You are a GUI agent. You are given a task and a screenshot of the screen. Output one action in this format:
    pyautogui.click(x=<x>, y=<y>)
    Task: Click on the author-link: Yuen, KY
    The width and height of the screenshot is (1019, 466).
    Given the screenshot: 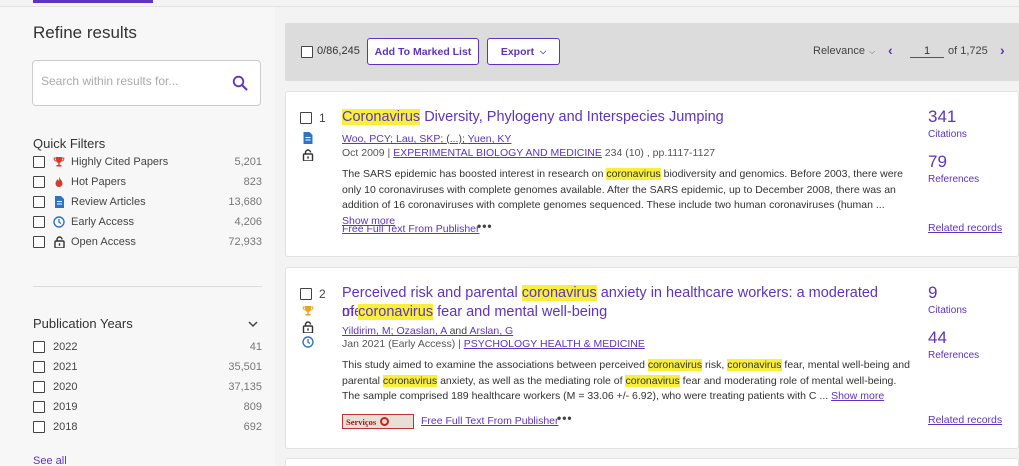 What is the action you would take?
    pyautogui.click(x=490, y=139)
    